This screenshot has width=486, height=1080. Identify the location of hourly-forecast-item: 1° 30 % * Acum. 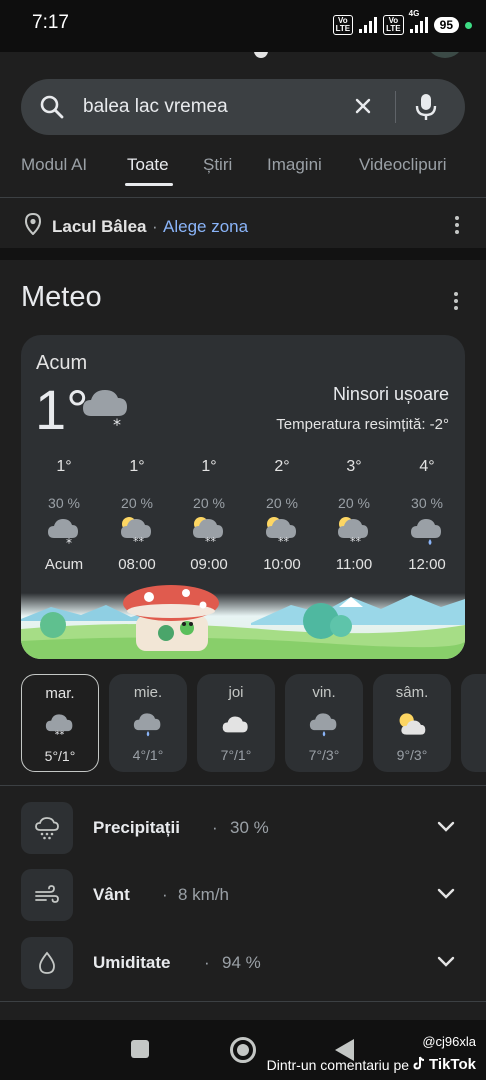
(64, 515).